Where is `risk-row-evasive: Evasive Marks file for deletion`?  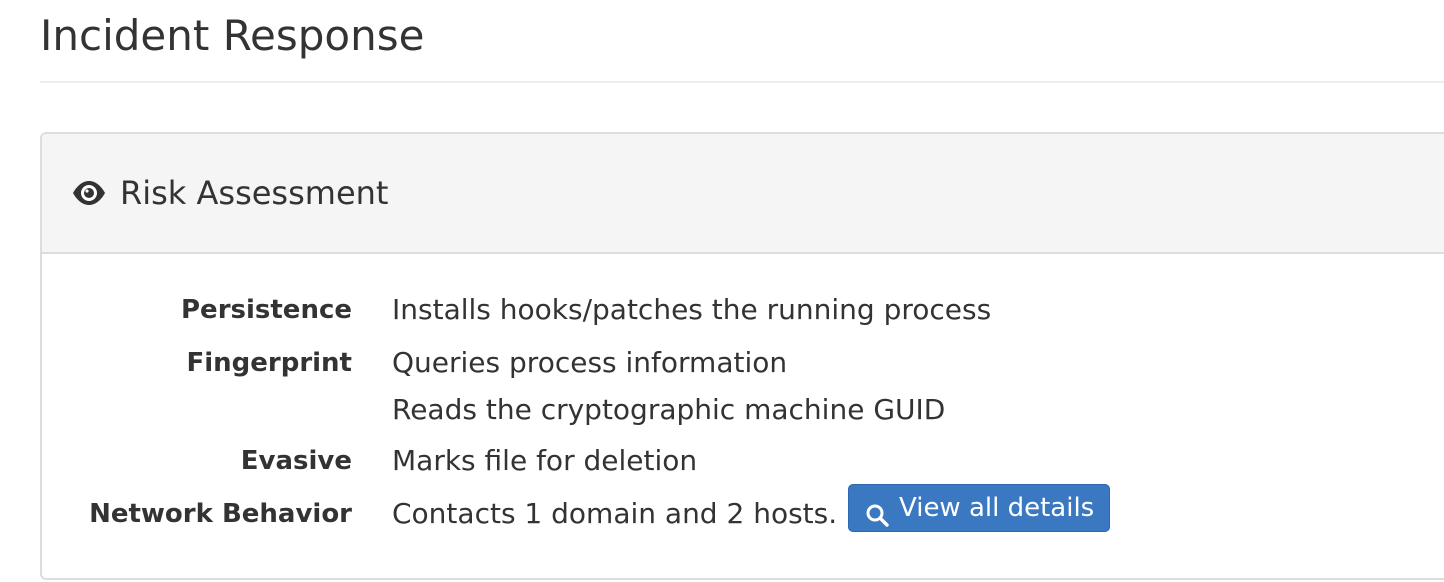 risk-row-evasive: Evasive Marks file for deletion is located at coordinates (743, 461).